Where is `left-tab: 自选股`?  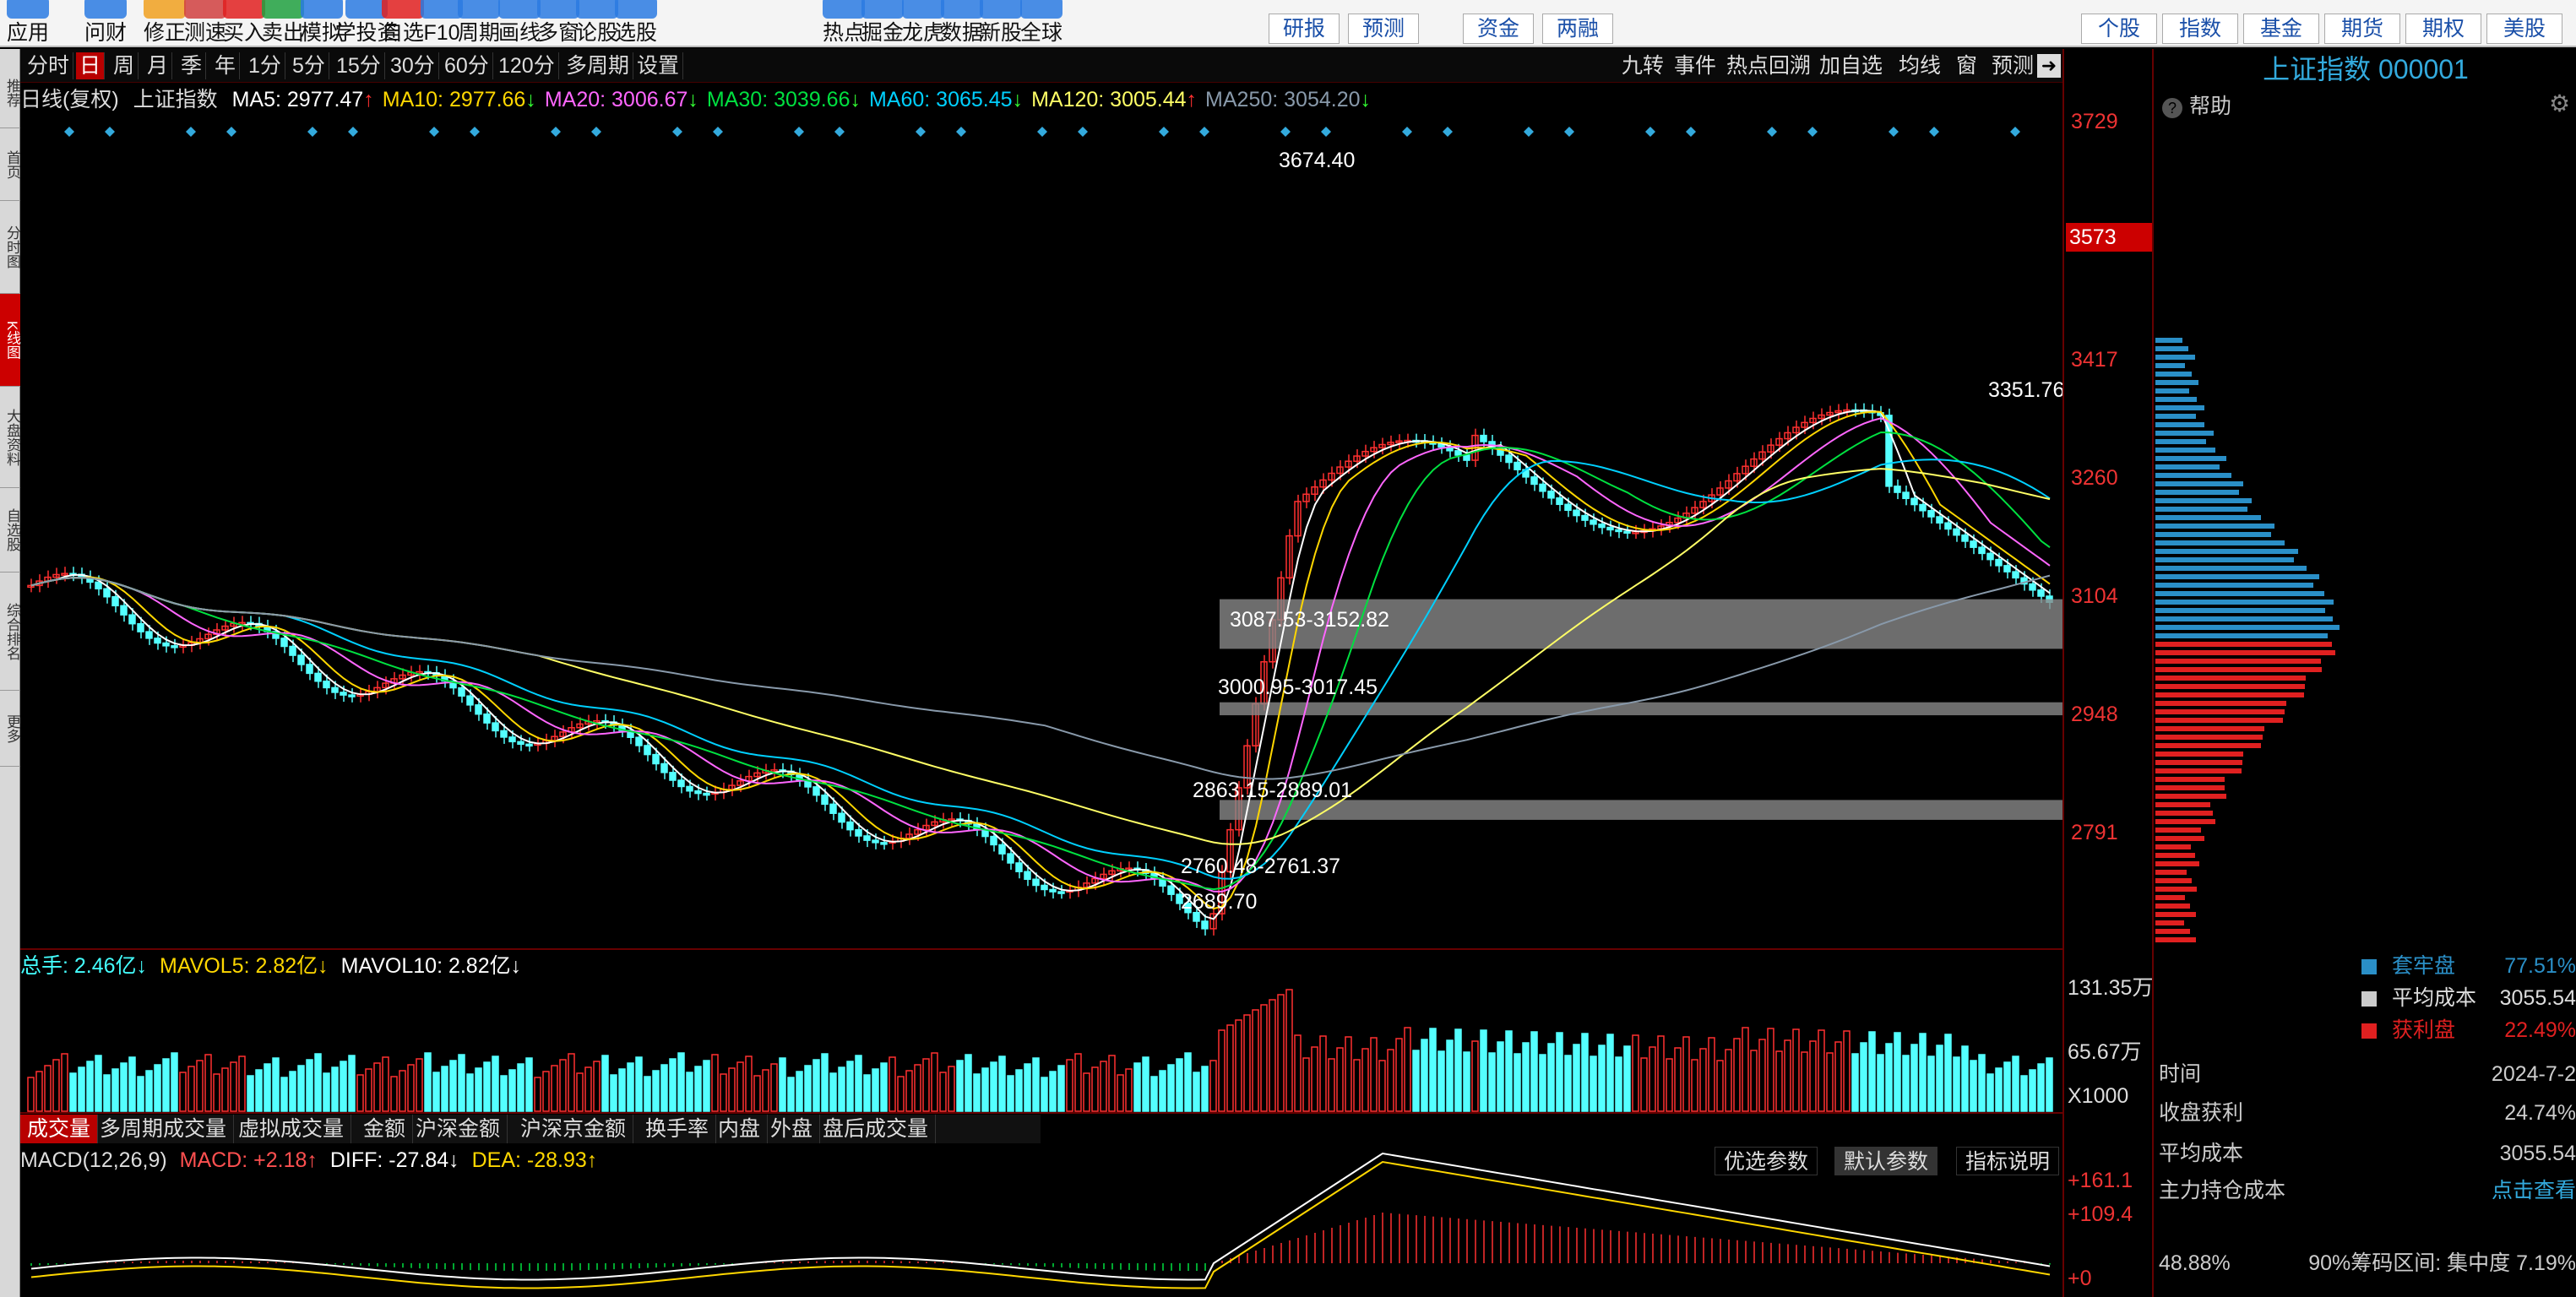 left-tab: 自选股 is located at coordinates (10, 530).